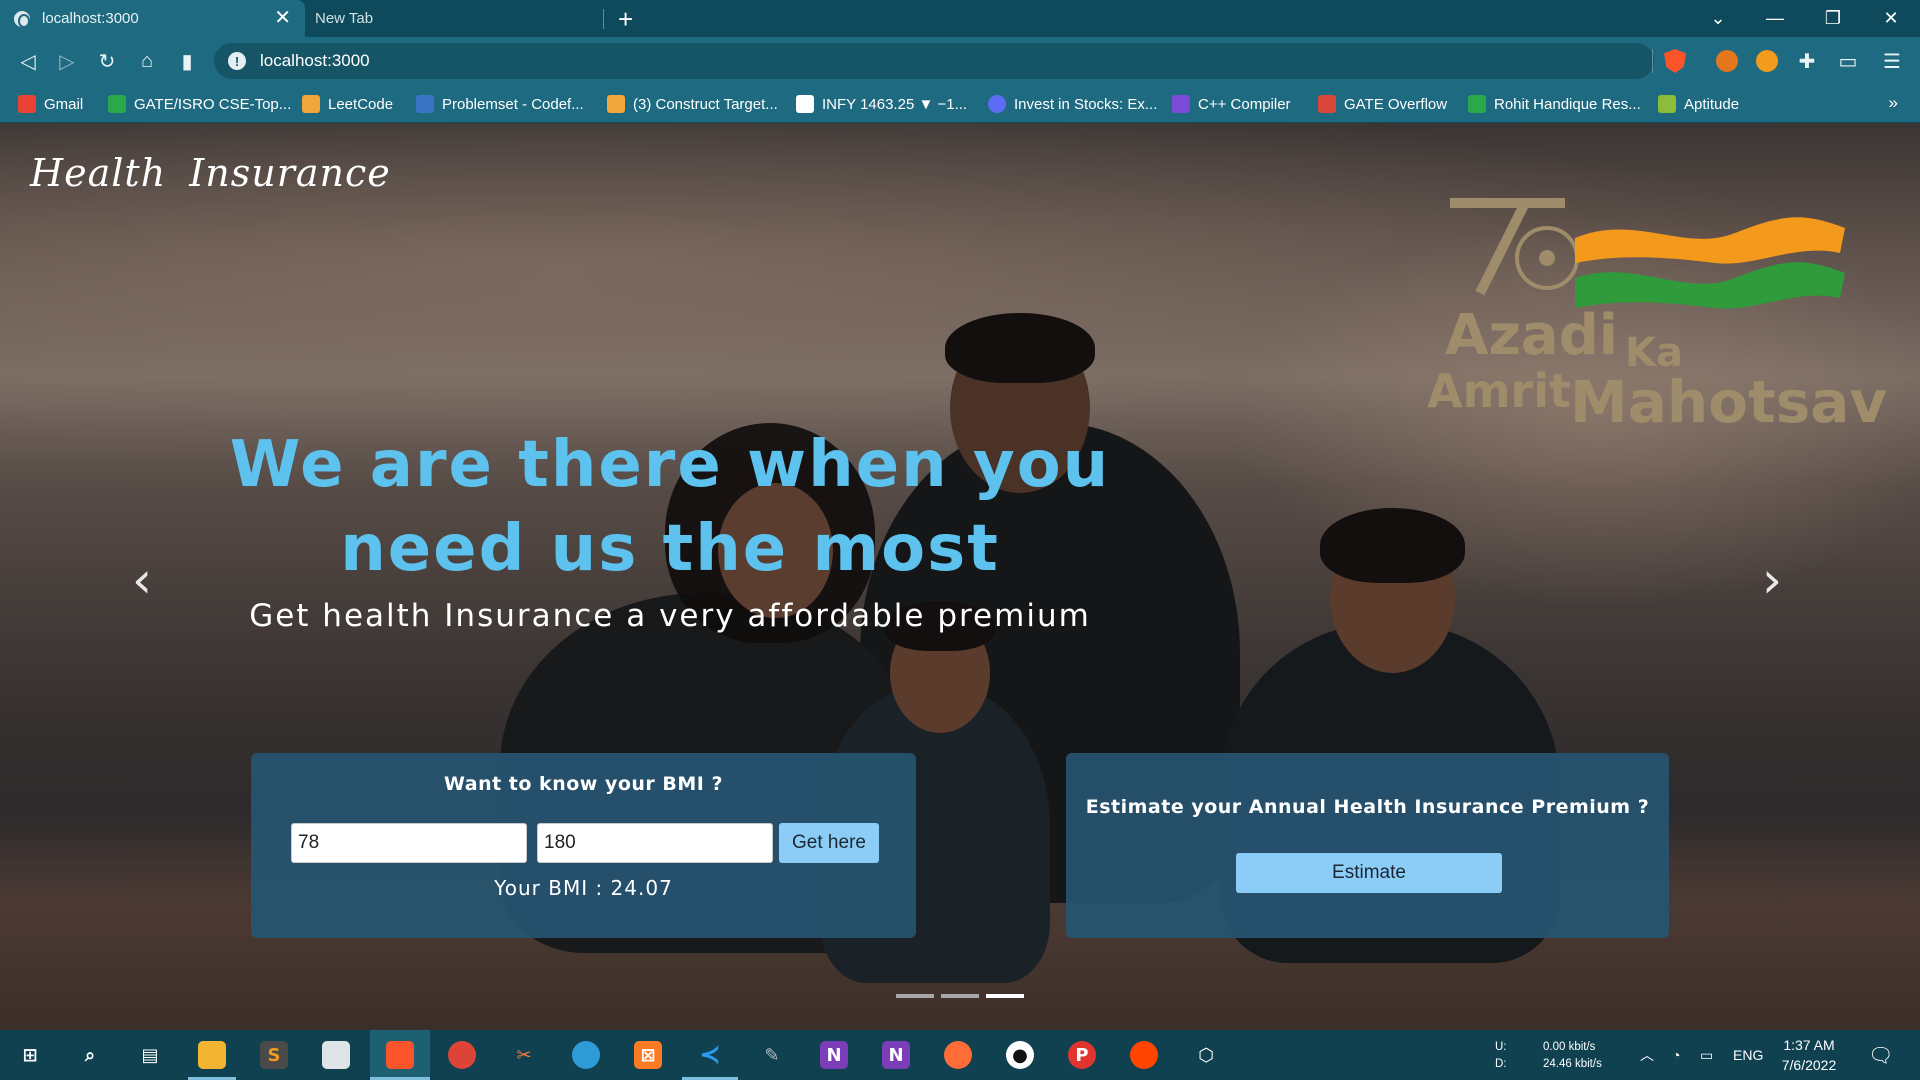 Image resolution: width=1920 pixels, height=1080 pixels. I want to click on wallet-icon: ▭, so click(1848, 61).